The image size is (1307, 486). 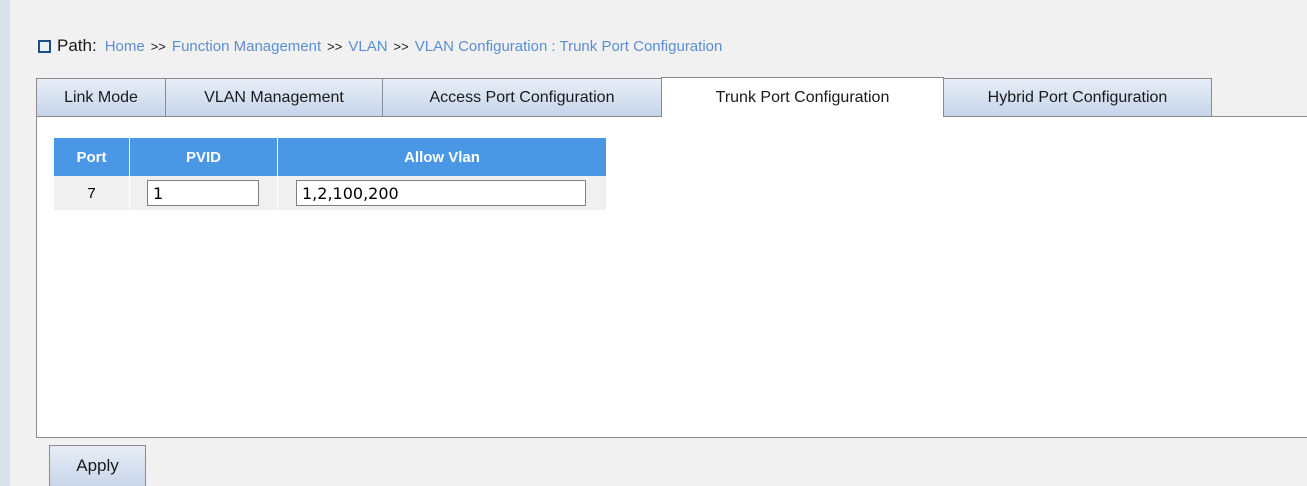 What do you see at coordinates (802, 97) in the screenshot?
I see `tab-trunk-port-configuration: Trunk Port Configuration` at bounding box center [802, 97].